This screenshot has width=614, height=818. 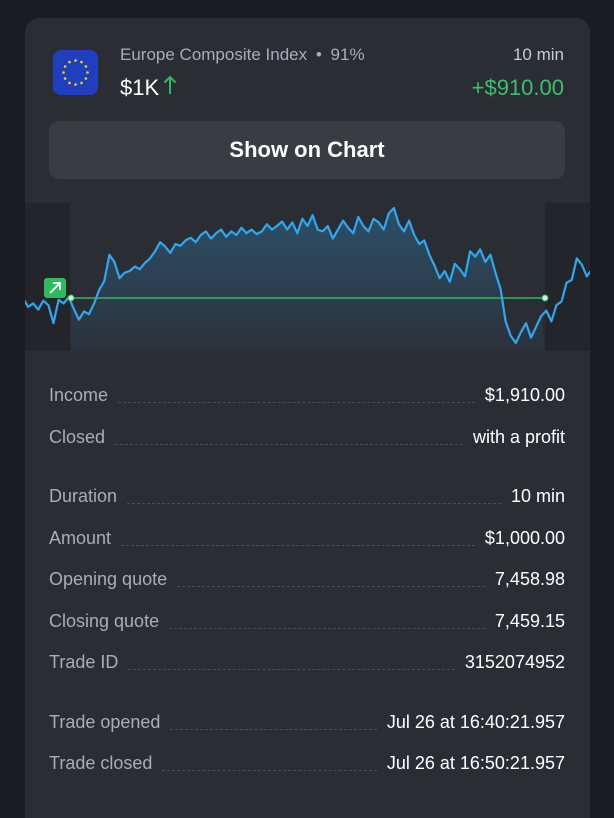 I want to click on asset-title: Europe Composite Index • 91%, so click(x=242, y=55).